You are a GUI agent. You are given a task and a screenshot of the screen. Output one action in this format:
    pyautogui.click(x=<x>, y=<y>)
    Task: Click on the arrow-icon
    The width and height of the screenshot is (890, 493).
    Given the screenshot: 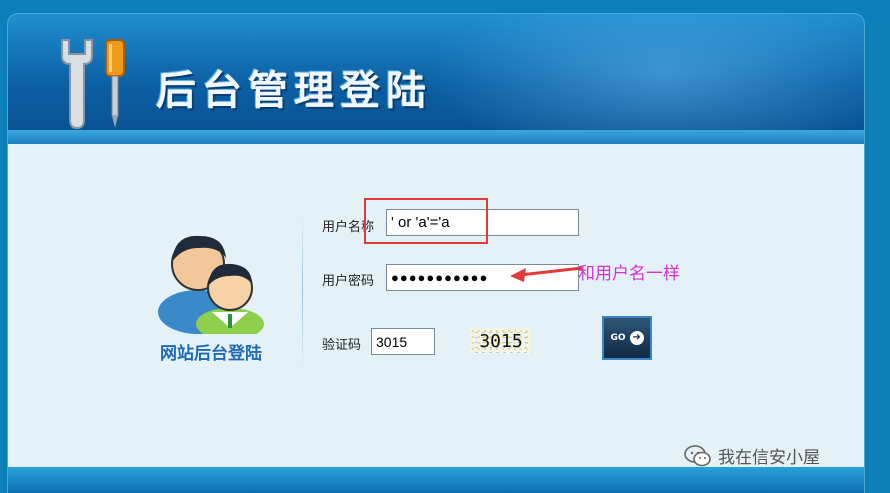 What is the action you would take?
    pyautogui.click(x=546, y=274)
    